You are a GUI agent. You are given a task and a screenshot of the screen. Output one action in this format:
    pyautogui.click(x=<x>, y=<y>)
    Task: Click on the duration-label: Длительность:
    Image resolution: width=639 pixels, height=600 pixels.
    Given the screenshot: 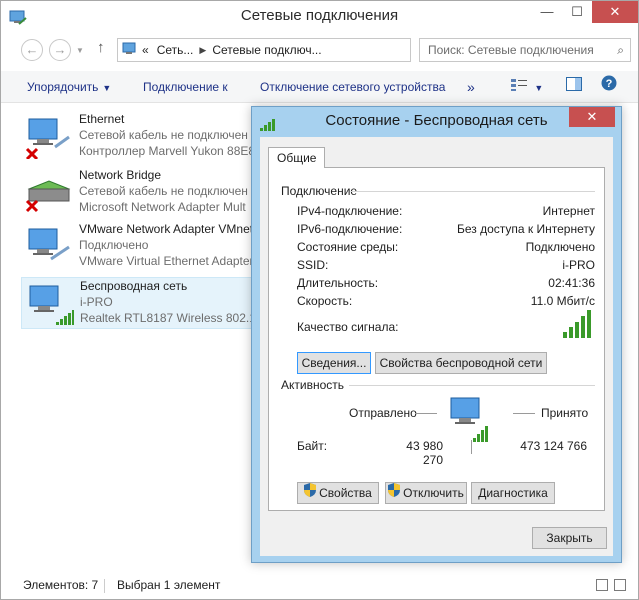 What is the action you would take?
    pyautogui.click(x=338, y=283)
    